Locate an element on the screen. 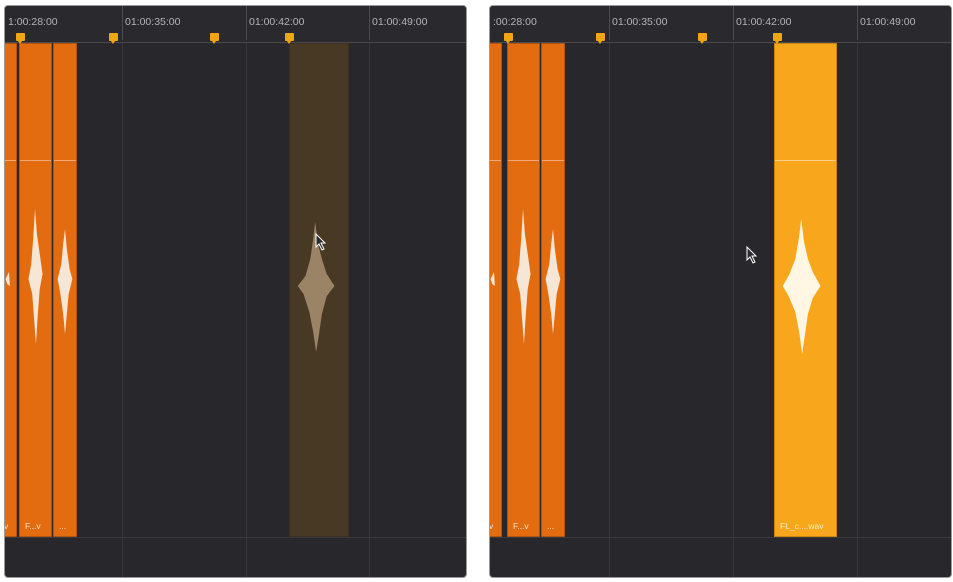  timecode-label: :00:28:00 is located at coordinates (515, 22).